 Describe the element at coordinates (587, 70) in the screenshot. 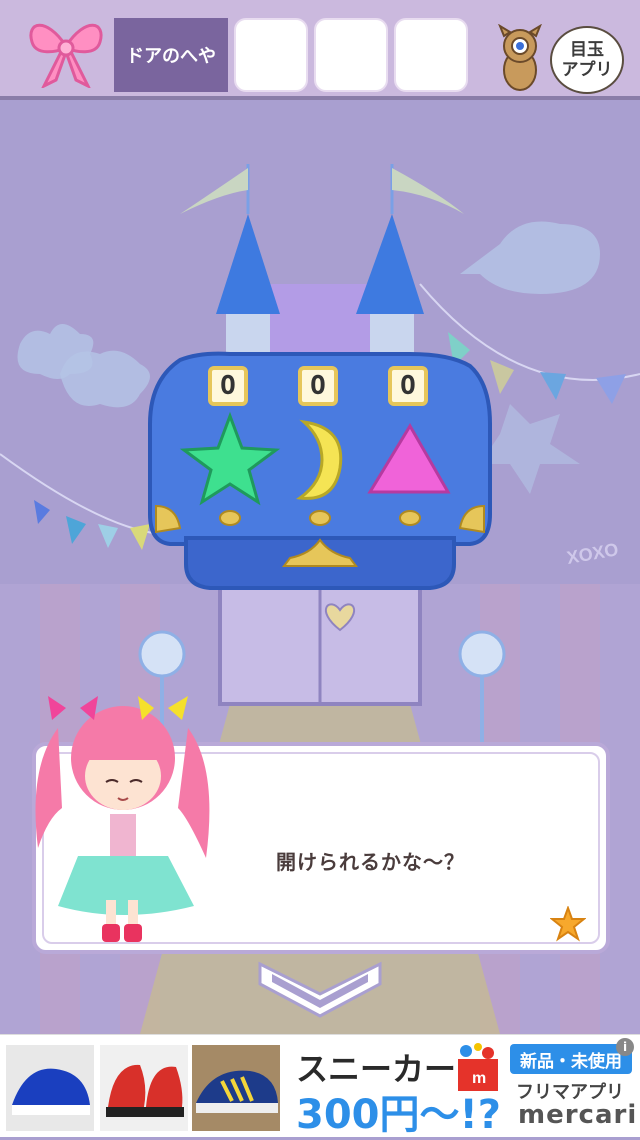

I see `app-bubble-line2: アプリ` at that location.